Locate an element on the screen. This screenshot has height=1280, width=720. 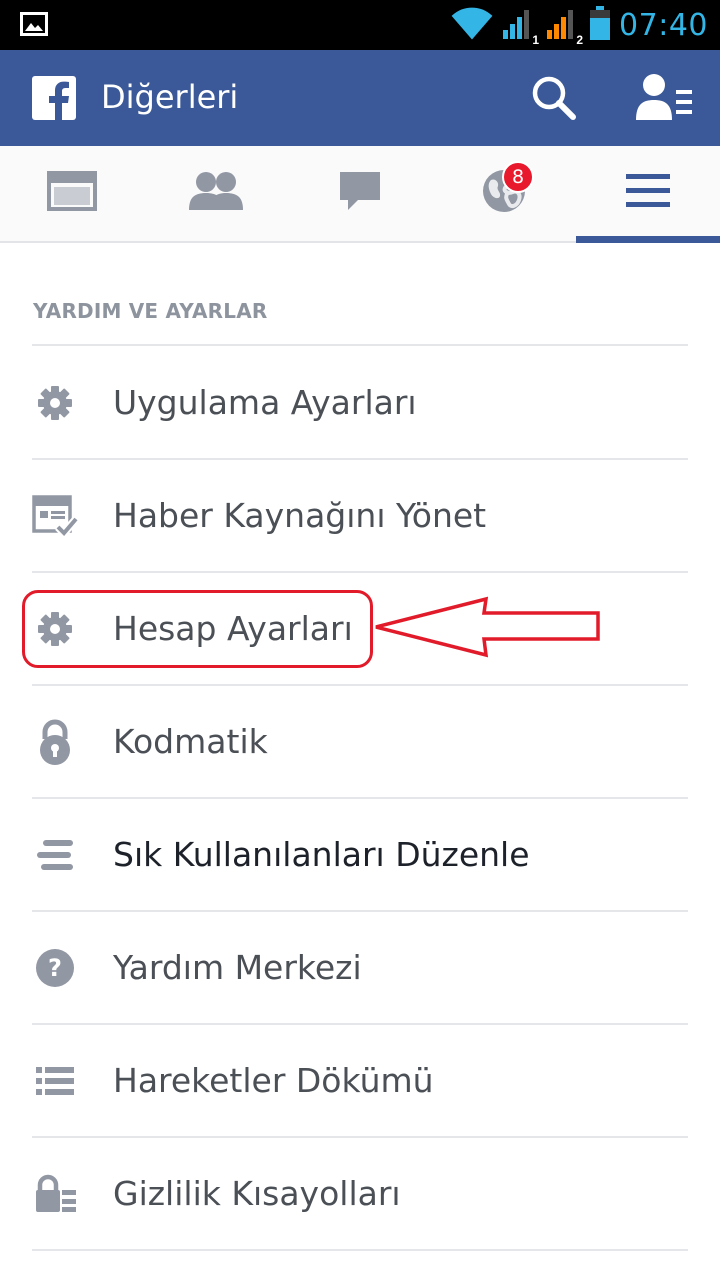
signal-sim1-icon: 1 is located at coordinates (520, 26).